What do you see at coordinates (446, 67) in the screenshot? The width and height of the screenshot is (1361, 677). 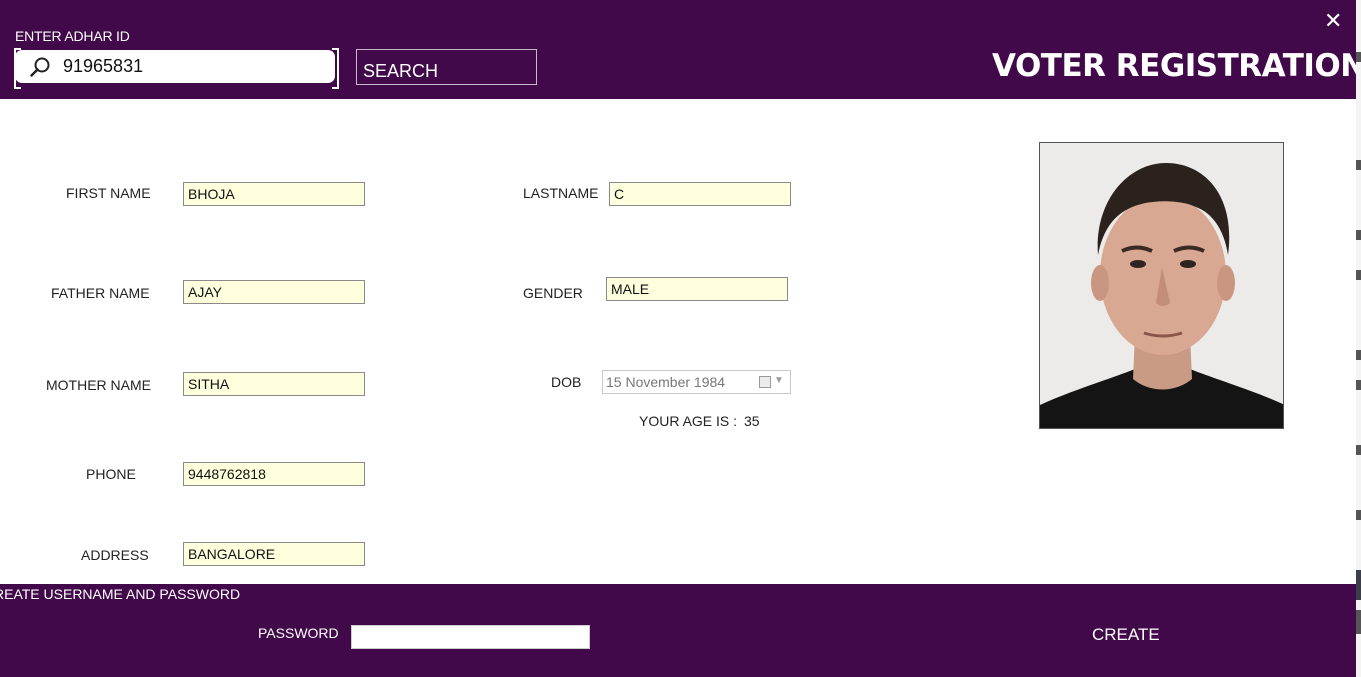 I see `search-button: SEARCH` at bounding box center [446, 67].